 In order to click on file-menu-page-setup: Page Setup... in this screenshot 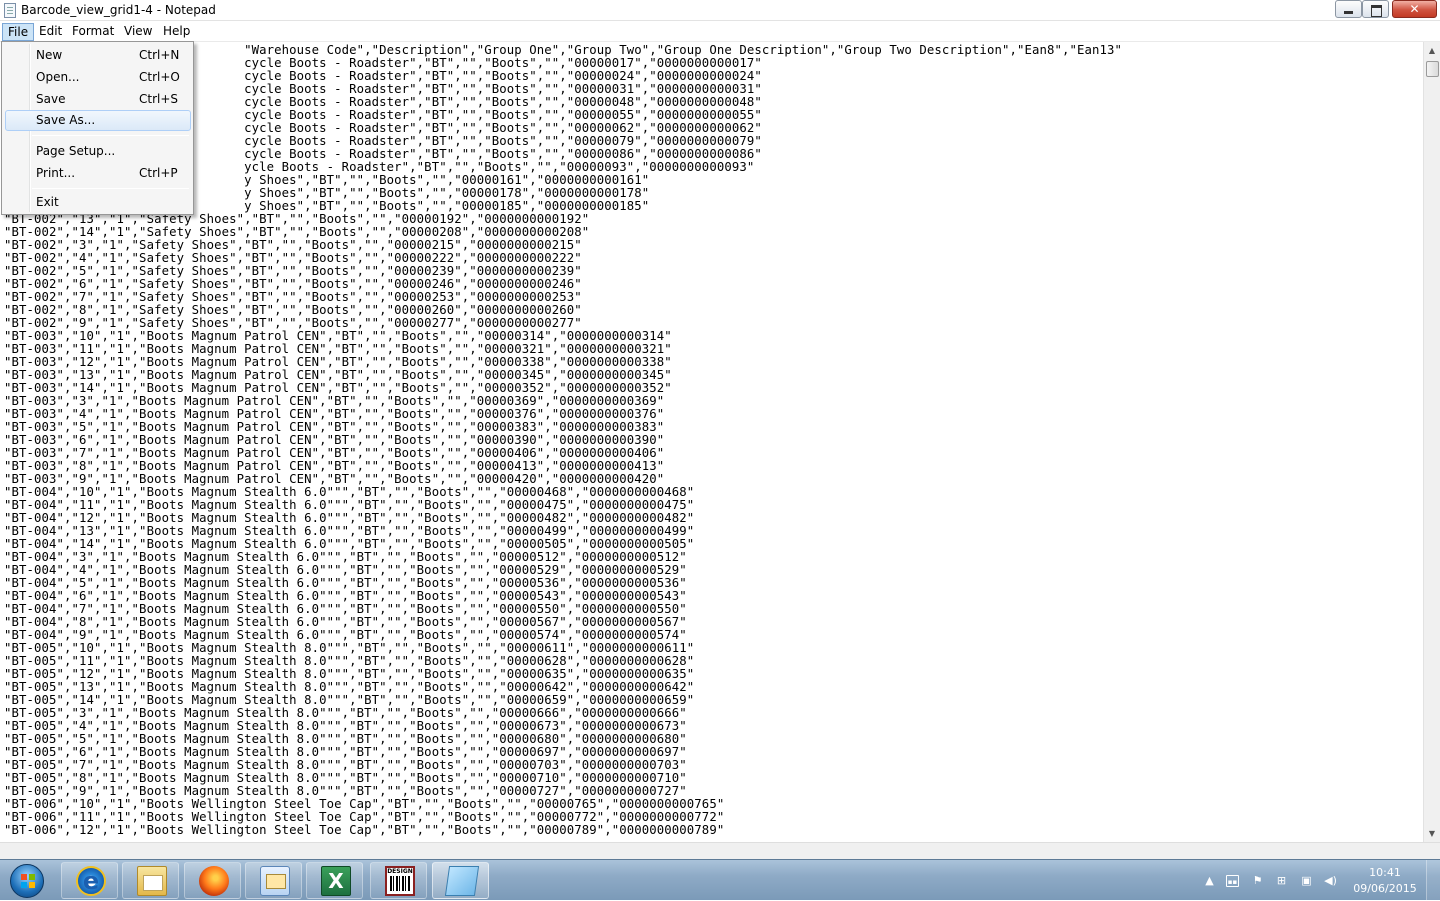, I will do `click(98, 151)`.